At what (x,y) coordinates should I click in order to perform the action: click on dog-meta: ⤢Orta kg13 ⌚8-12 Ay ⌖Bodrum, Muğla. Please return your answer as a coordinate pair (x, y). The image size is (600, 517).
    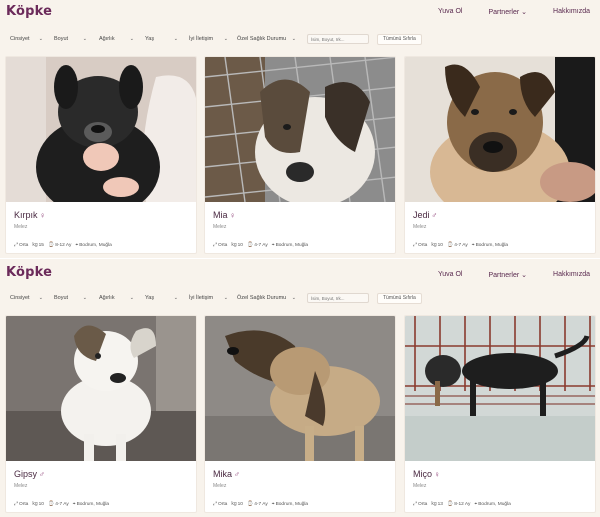
    Looking at the image, I should click on (462, 504).